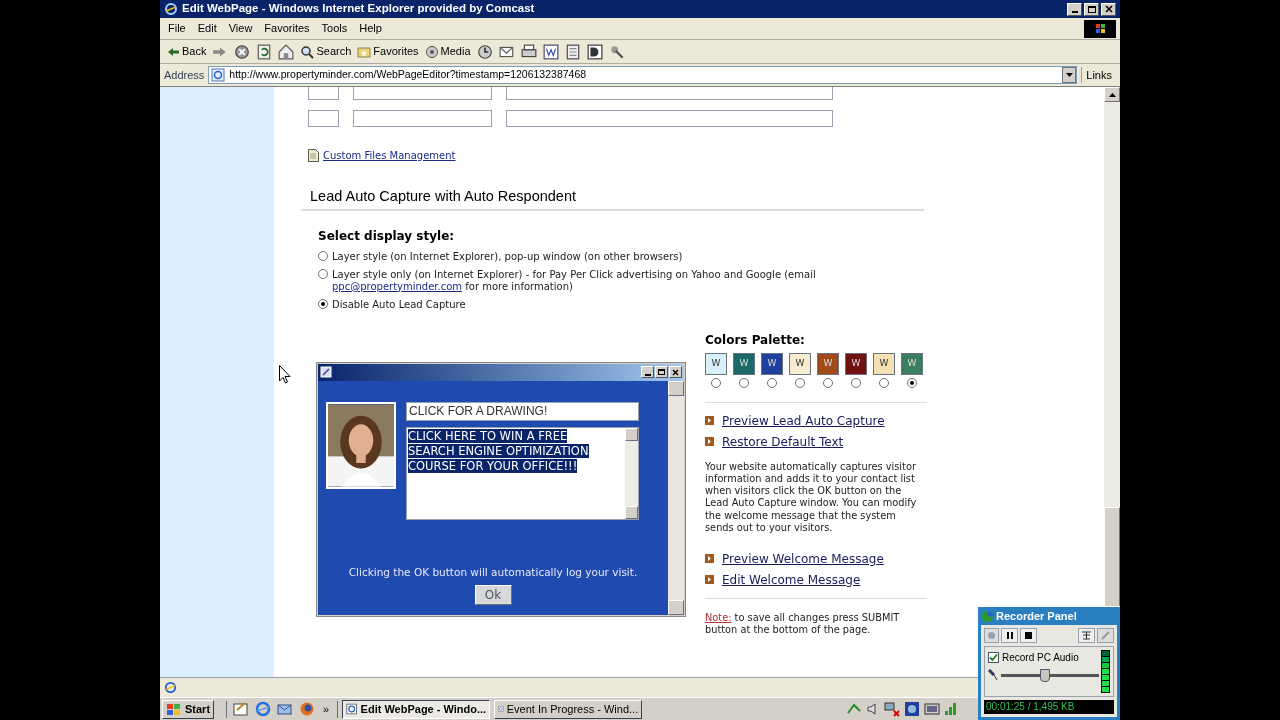 This screenshot has height=720, width=1280. Describe the element at coordinates (912, 709) in the screenshot. I see `shield-icon` at that location.